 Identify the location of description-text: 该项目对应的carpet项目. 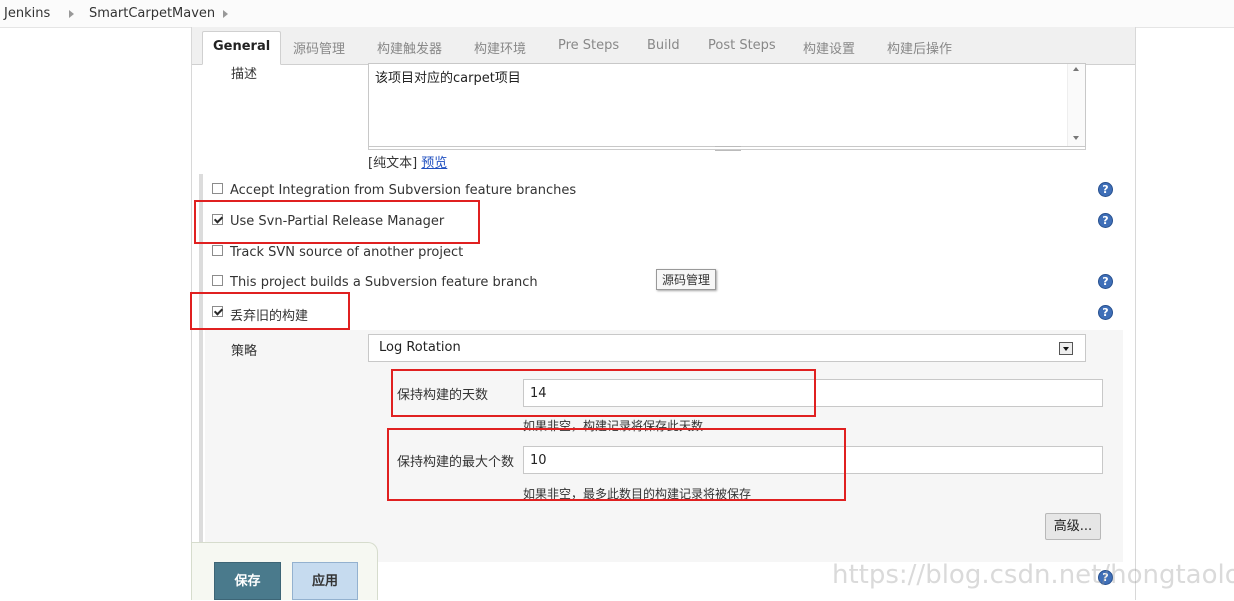
(448, 78).